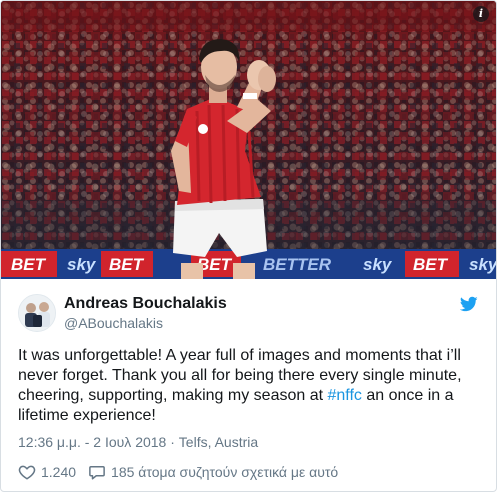  What do you see at coordinates (59, 472) in the screenshot?
I see `likes-count: 1.240` at bounding box center [59, 472].